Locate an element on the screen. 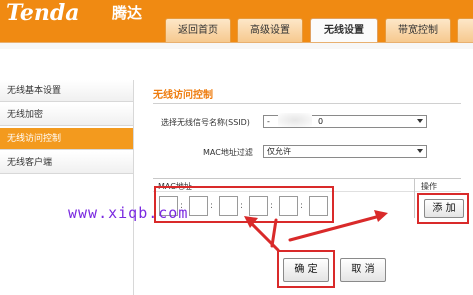  sidebar-item-access-control: 无线访问控制 is located at coordinates (66, 139).